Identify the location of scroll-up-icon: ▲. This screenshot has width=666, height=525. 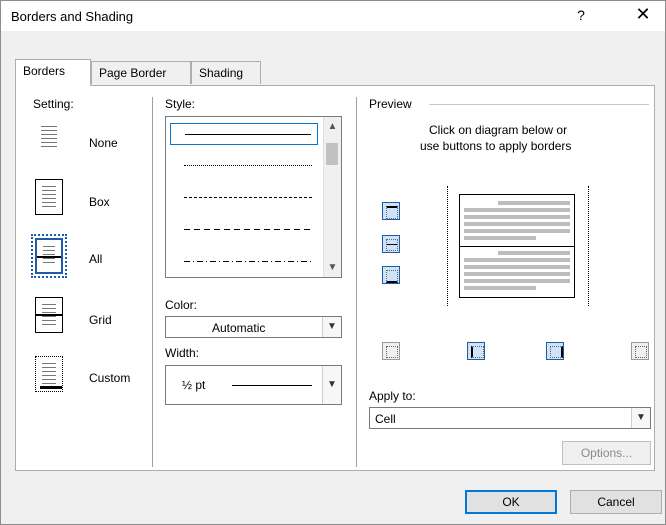
(332, 126).